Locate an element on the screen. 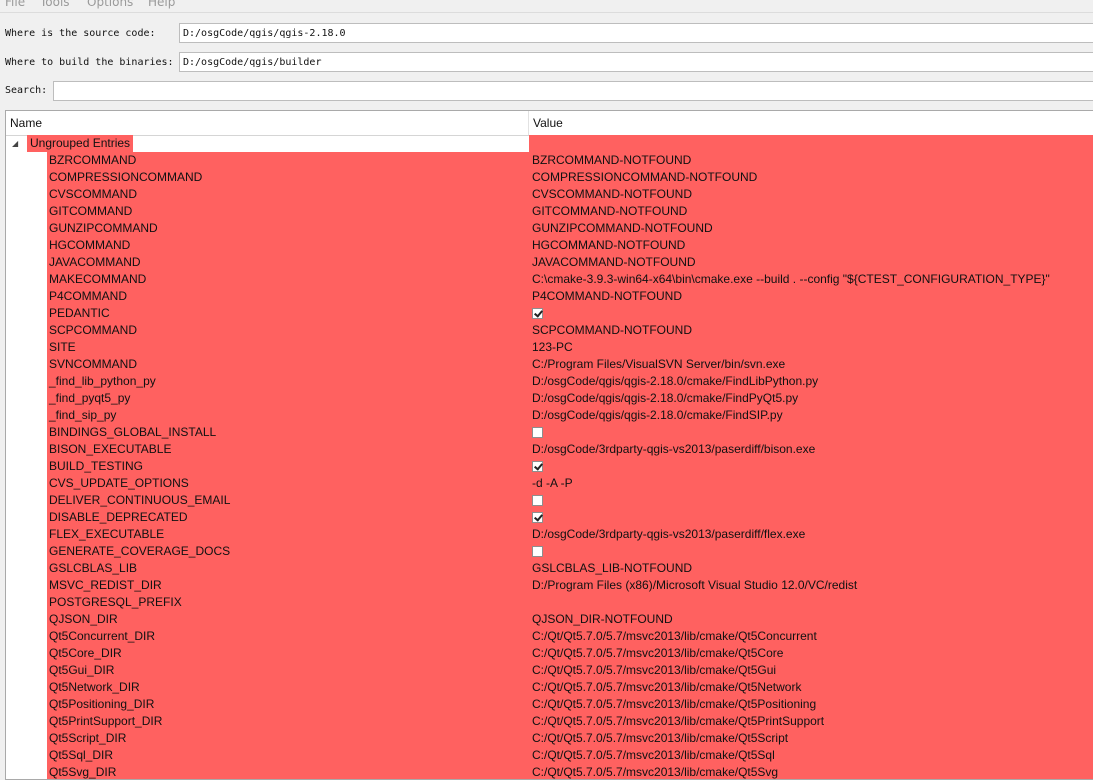  table-header: Name Value is located at coordinates (549, 123).